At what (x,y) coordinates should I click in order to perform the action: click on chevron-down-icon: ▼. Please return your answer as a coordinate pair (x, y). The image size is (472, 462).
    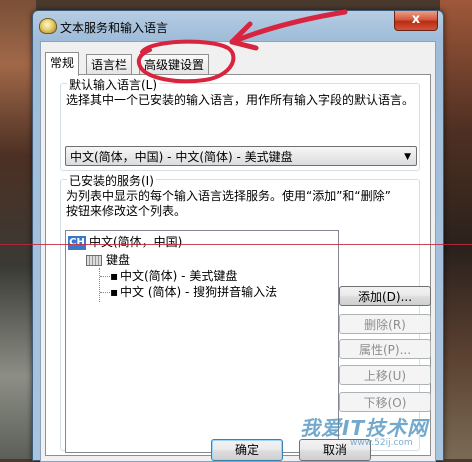
    Looking at the image, I should click on (407, 157).